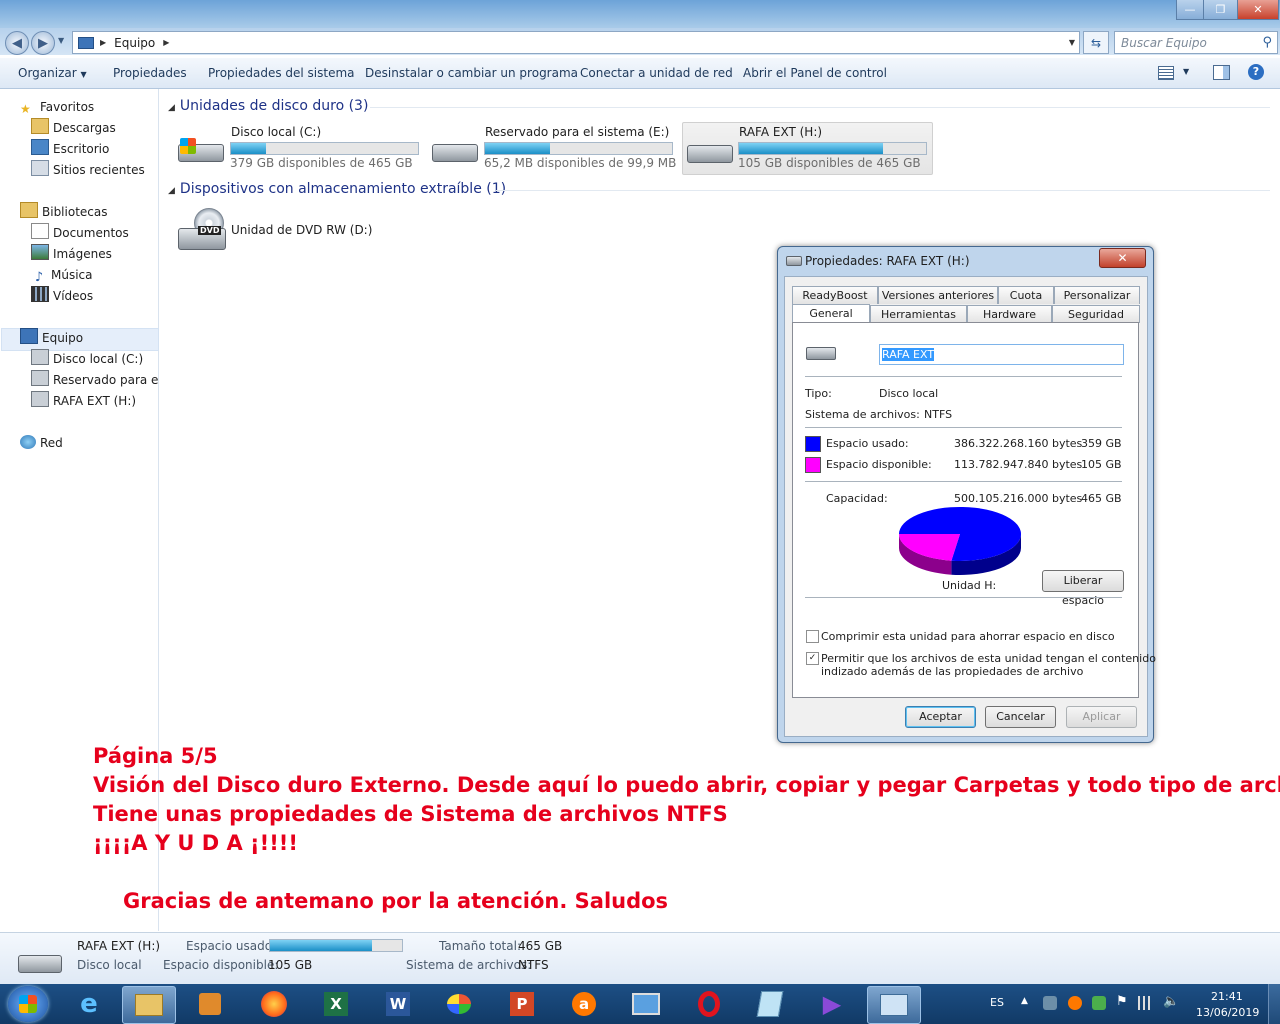 This screenshot has width=1280, height=1024. What do you see at coordinates (336, 1004) in the screenshot?
I see `excel-taskbar-button: X` at bounding box center [336, 1004].